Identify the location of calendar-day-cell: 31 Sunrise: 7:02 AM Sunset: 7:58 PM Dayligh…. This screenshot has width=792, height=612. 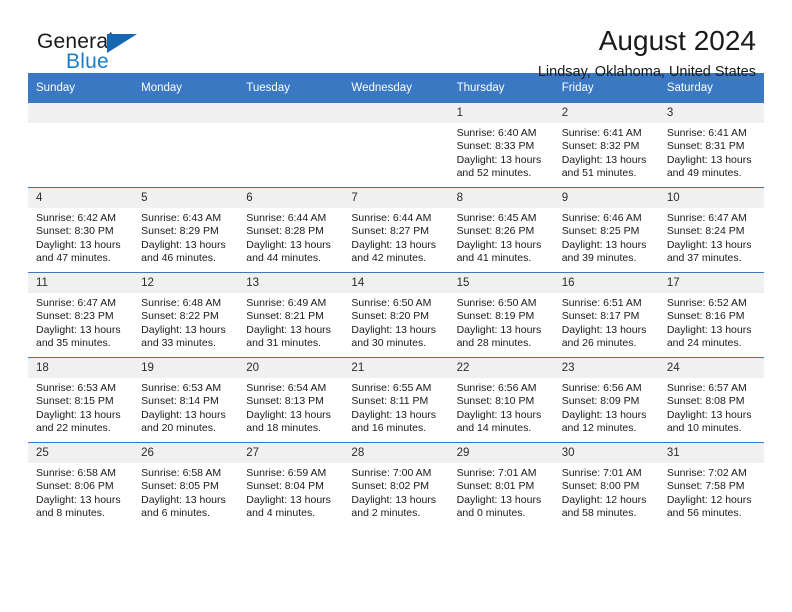
(711, 484).